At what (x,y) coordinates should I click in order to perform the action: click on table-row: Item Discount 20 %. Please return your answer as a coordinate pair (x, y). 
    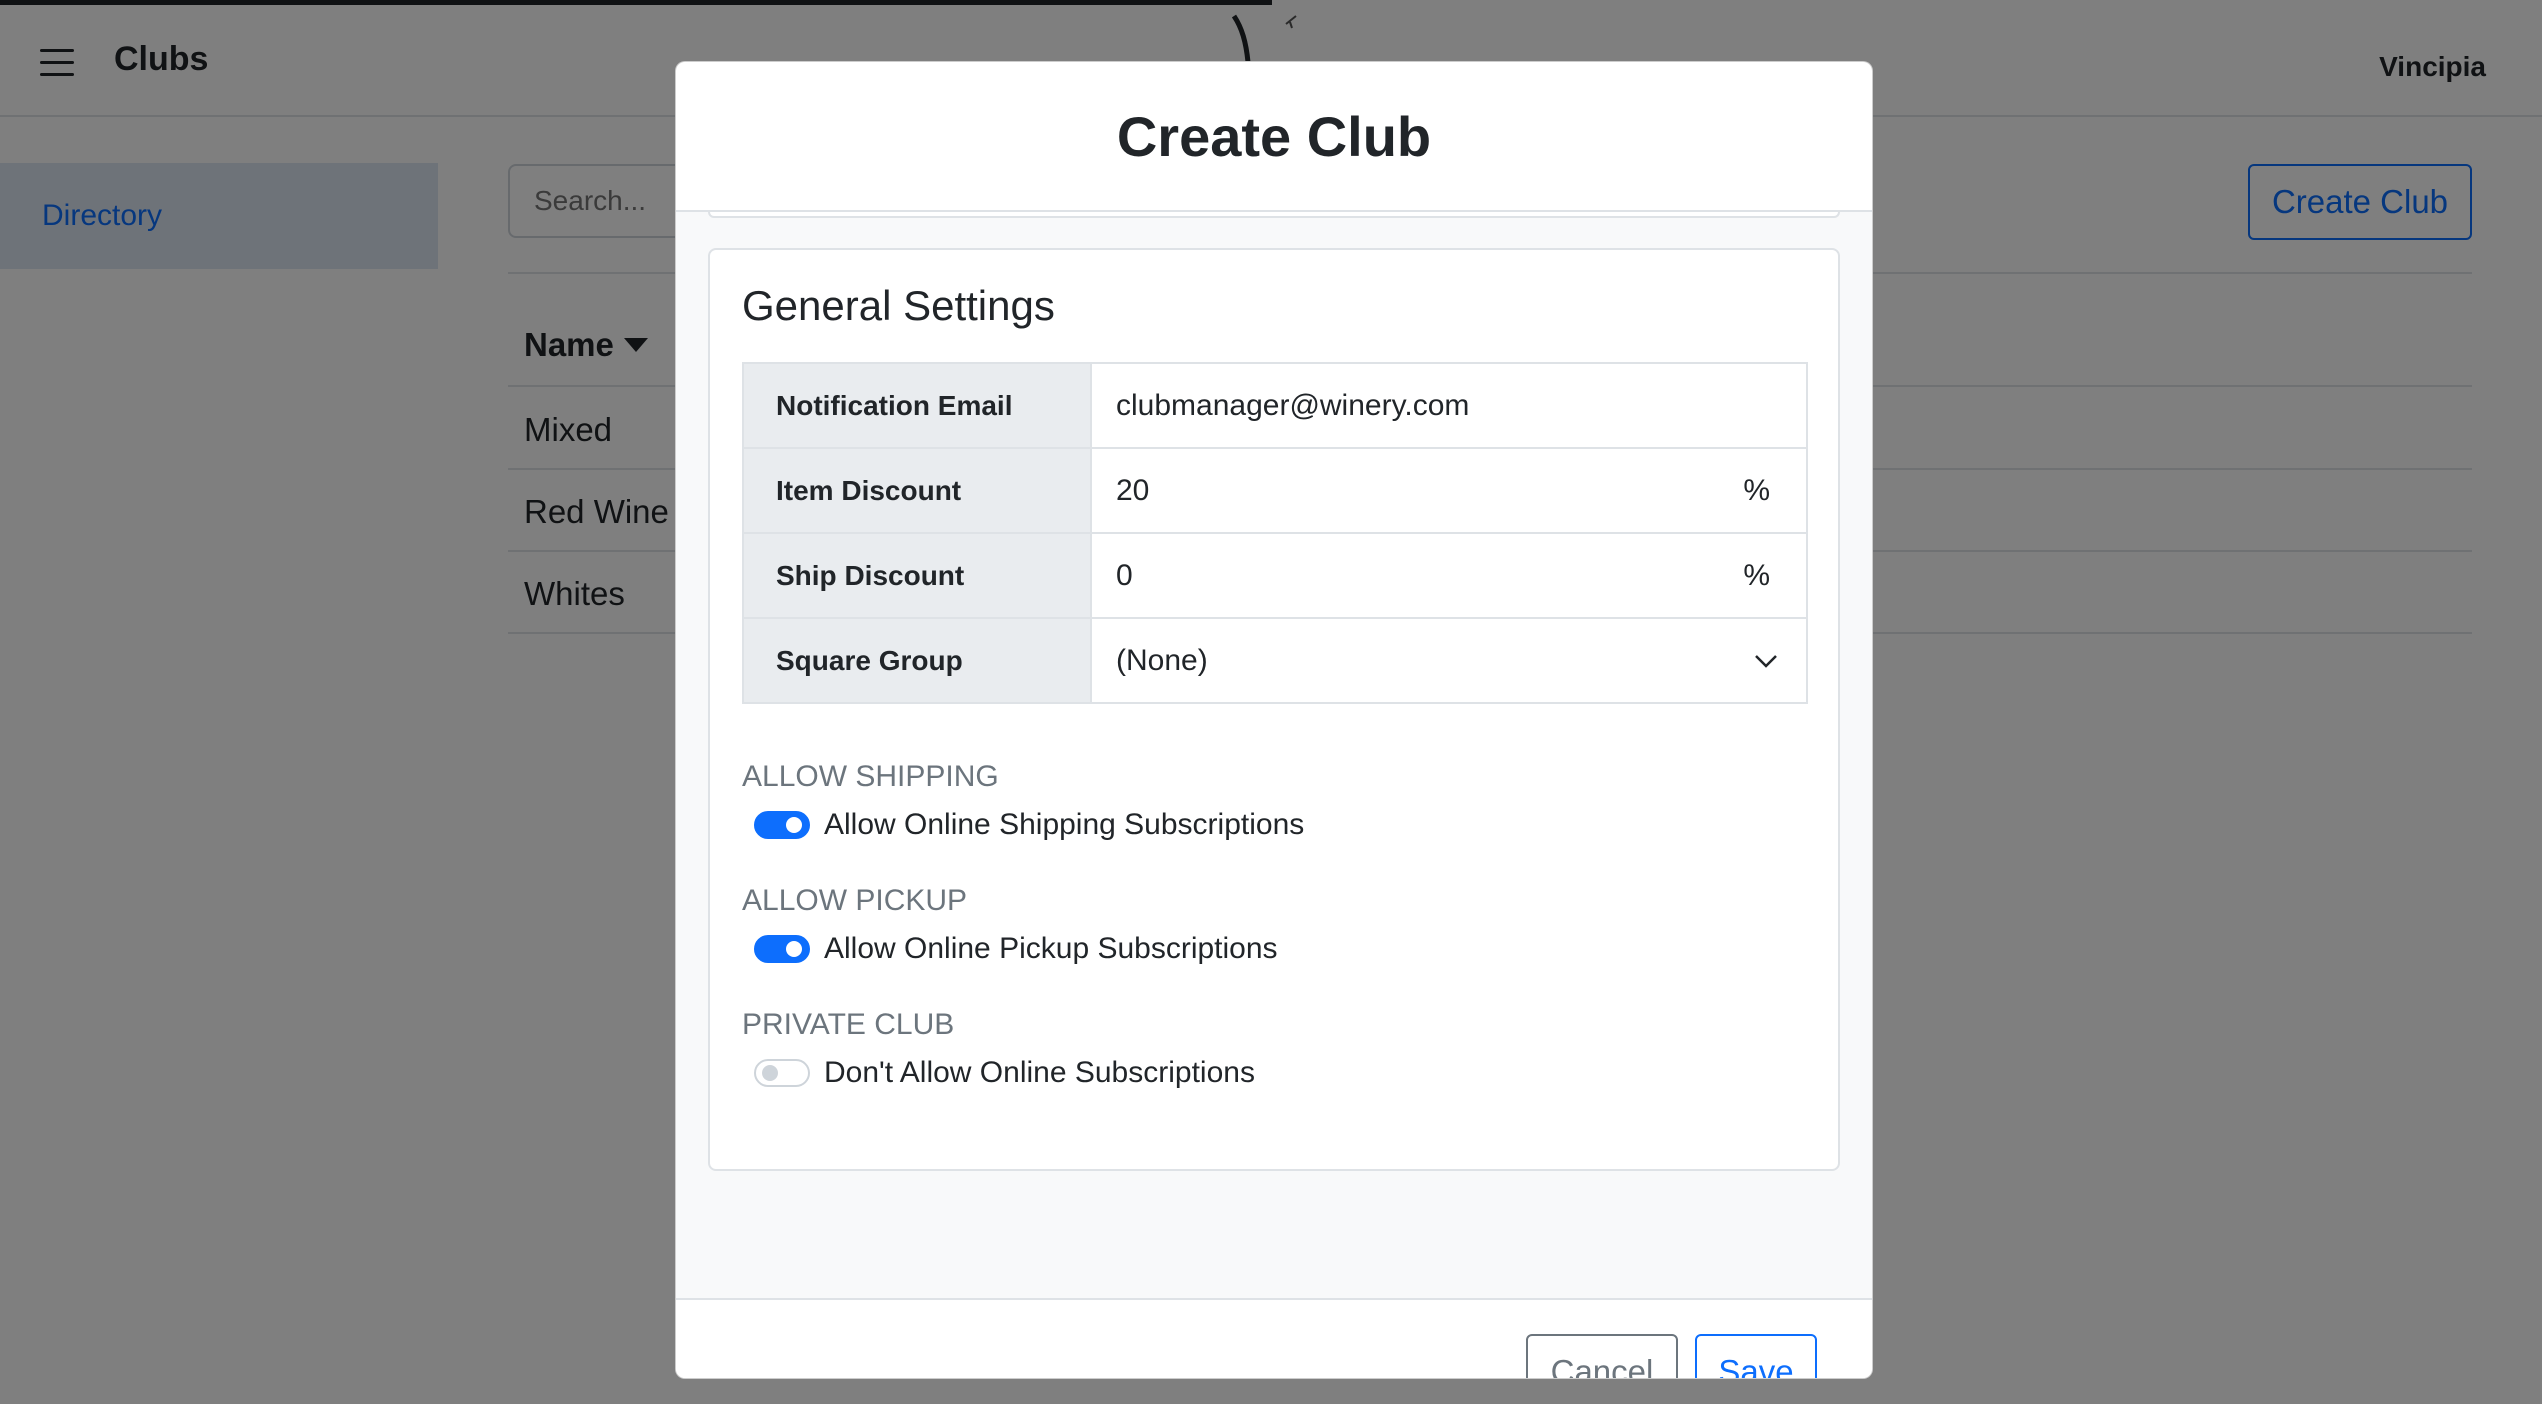
    Looking at the image, I should click on (1275, 490).